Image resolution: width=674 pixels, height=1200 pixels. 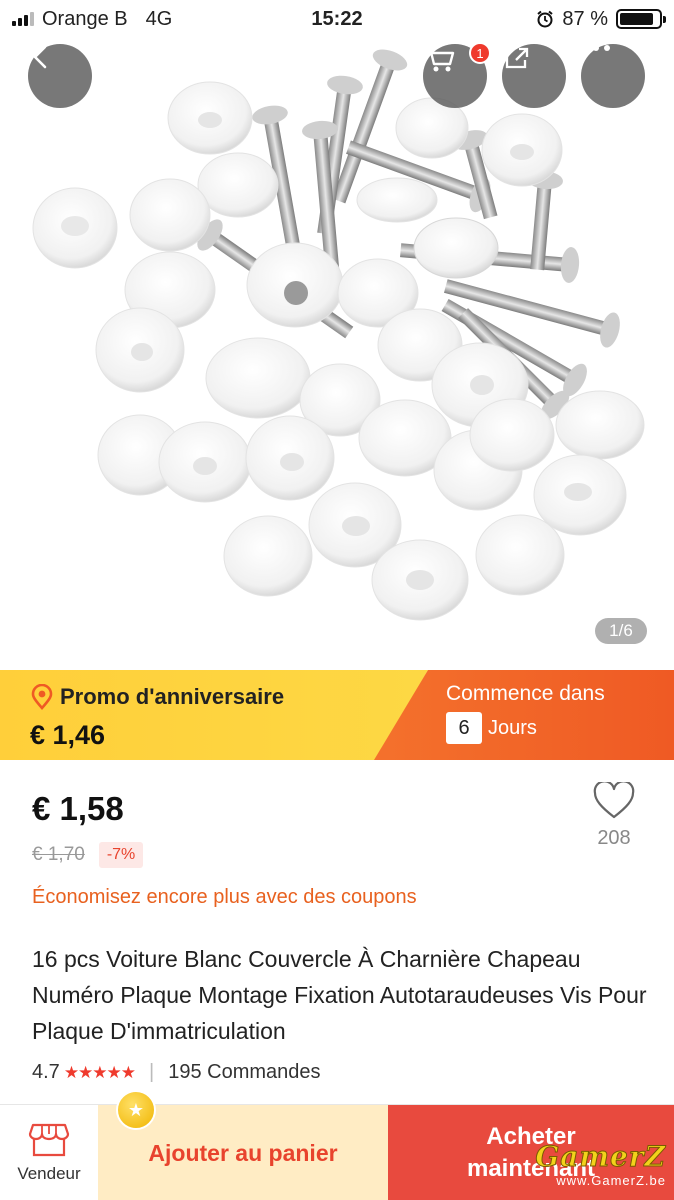 What do you see at coordinates (42, 697) in the screenshot?
I see `location-pin-icon` at bounding box center [42, 697].